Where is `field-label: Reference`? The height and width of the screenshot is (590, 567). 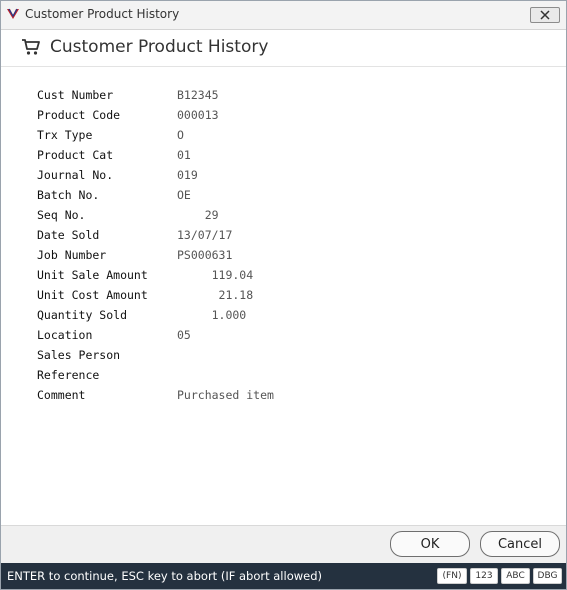
field-label: Reference is located at coordinates (68, 375).